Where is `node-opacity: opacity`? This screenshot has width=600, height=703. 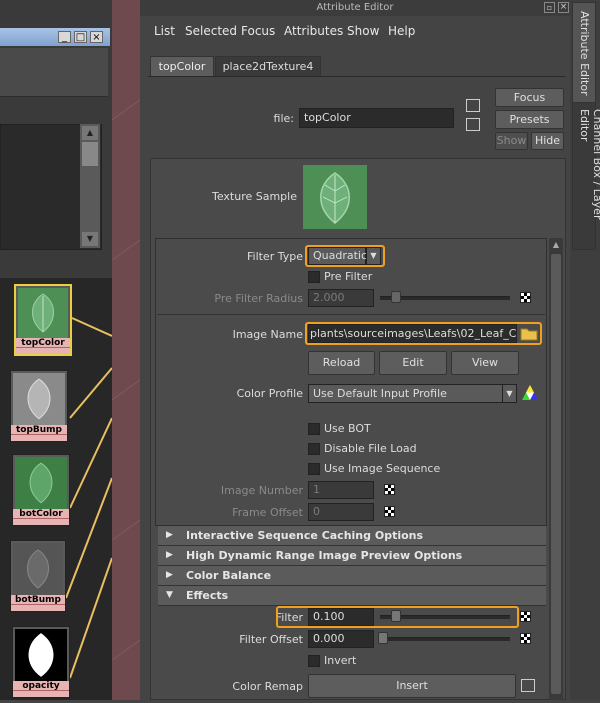 node-opacity: opacity is located at coordinates (41, 662).